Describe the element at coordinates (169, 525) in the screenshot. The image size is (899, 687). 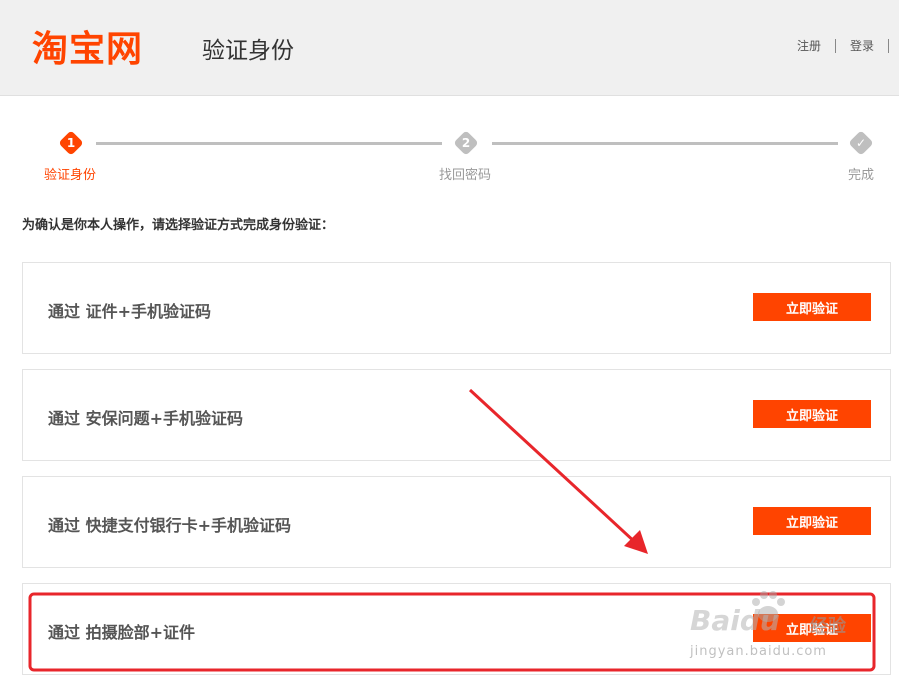
I see `option-label: 通过 快捷支付银行卡+手机验证码` at that location.